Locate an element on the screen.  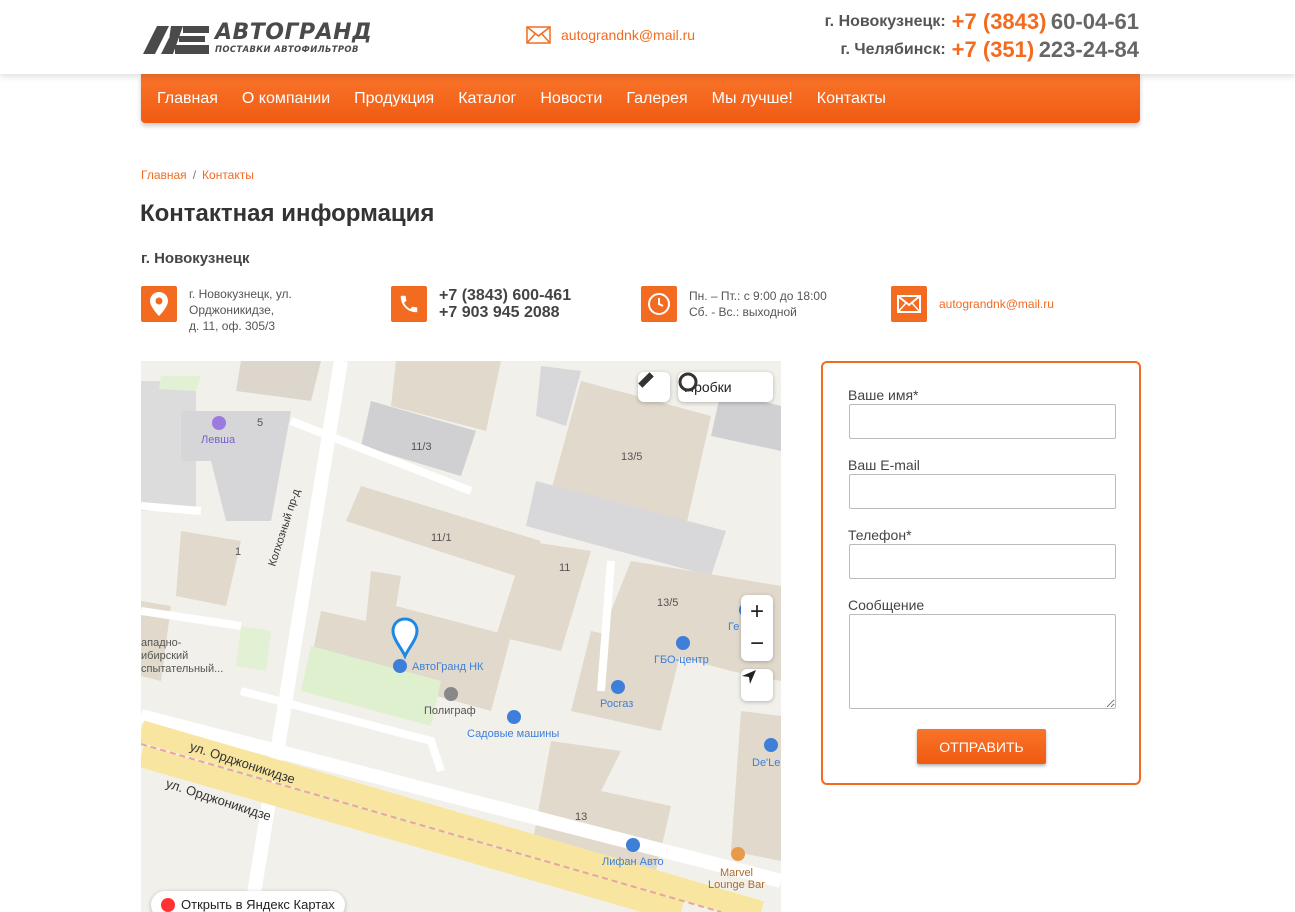
header-email-link: autograndnk@mail.ru is located at coordinates (610, 35).